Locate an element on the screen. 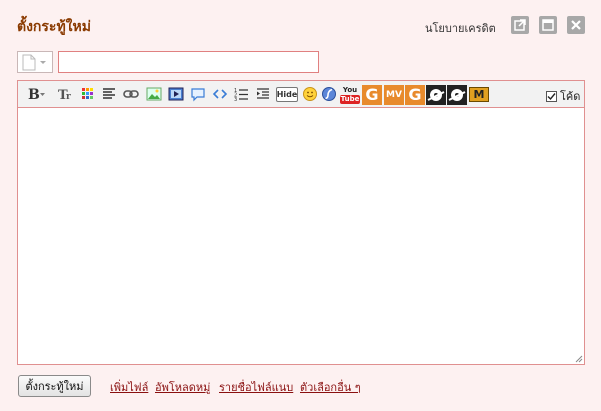  youtube-button: You Tube is located at coordinates (350, 94).